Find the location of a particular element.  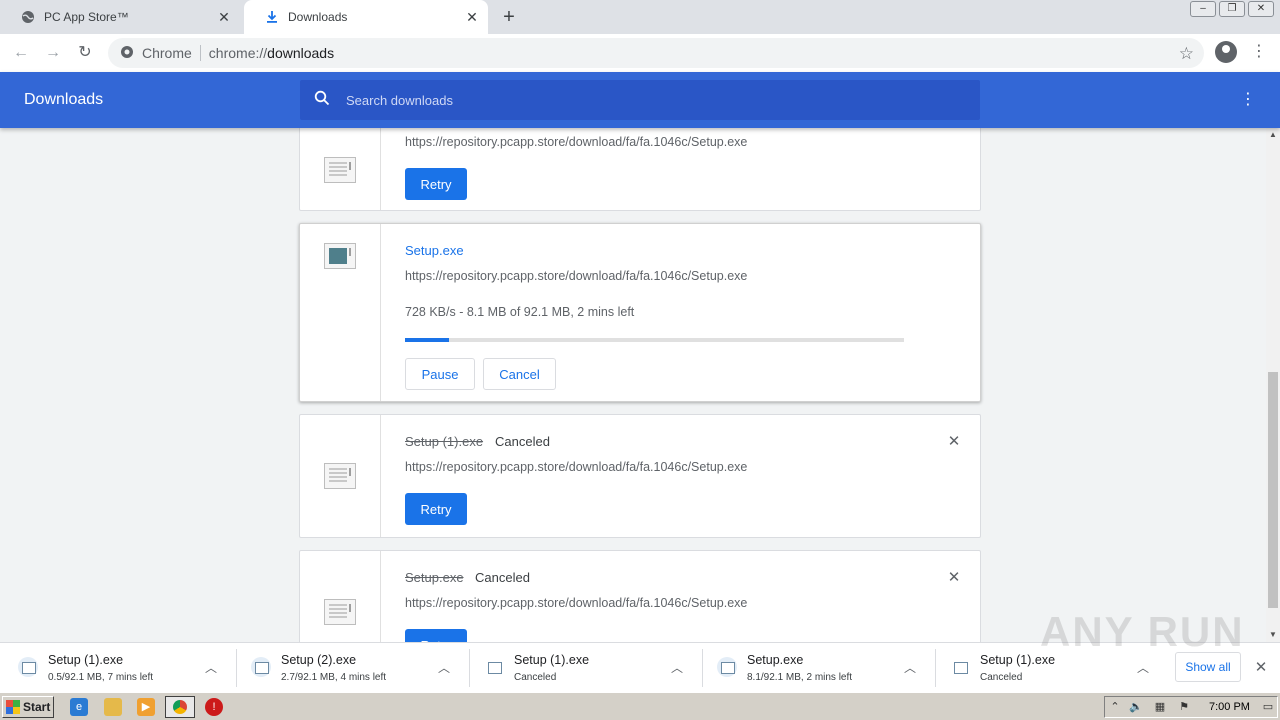

browser-toolbar: ← → ↻ Chrome chrome://downloads ☆ ⋮ is located at coordinates (640, 53).